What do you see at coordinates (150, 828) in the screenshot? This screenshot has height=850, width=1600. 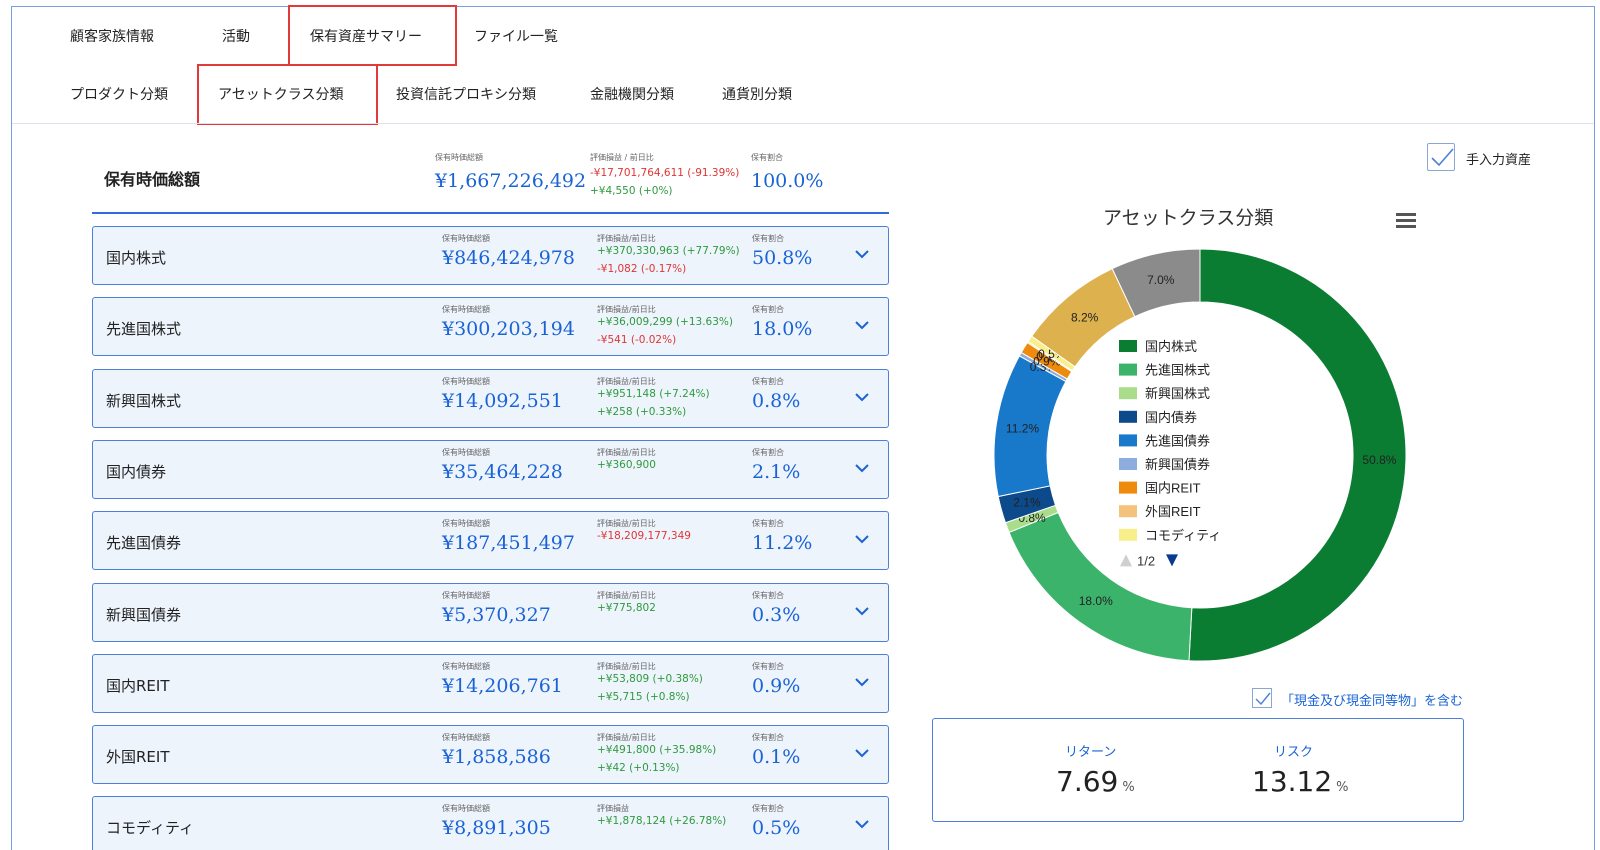 I see `asset-class-name: コモディティ` at bounding box center [150, 828].